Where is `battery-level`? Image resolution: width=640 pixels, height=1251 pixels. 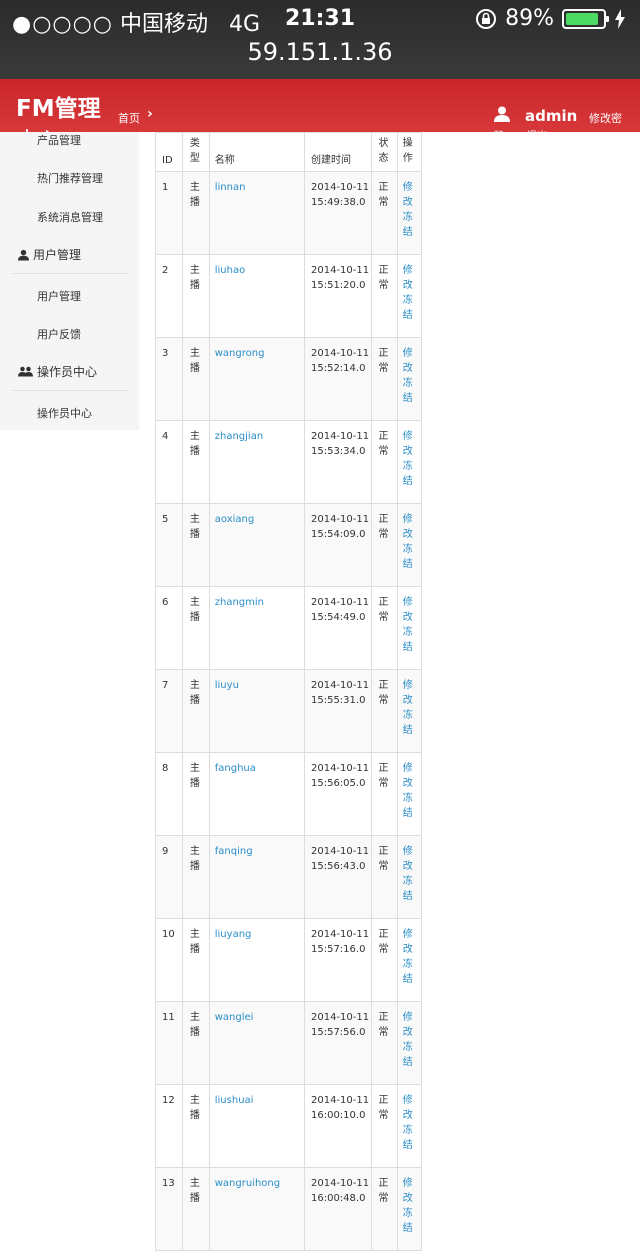
battery-level is located at coordinates (582, 18).